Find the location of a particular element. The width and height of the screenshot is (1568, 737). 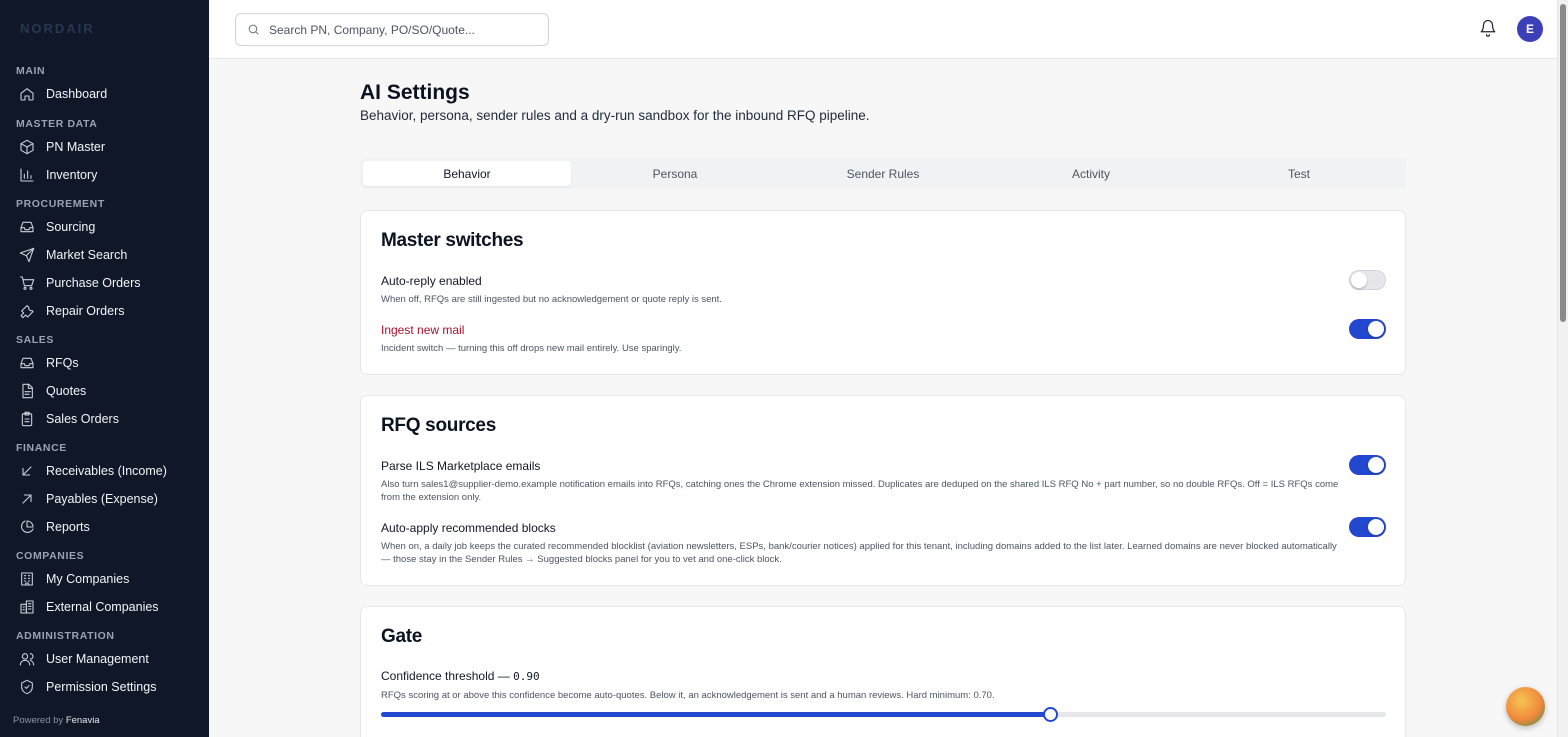

sidebar-item-label: Repair Orders is located at coordinates (85, 311).